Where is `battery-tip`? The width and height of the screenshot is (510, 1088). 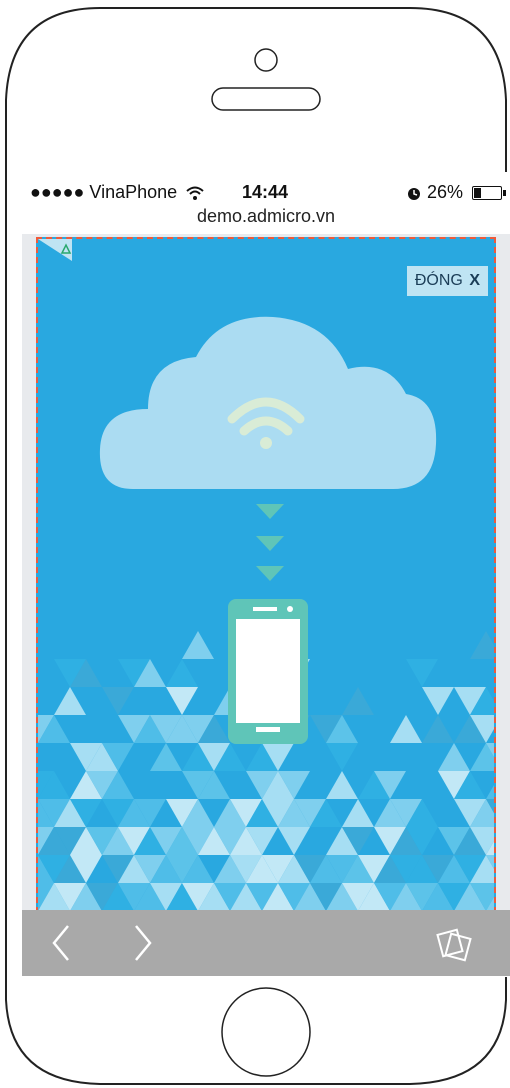 battery-tip is located at coordinates (504, 193).